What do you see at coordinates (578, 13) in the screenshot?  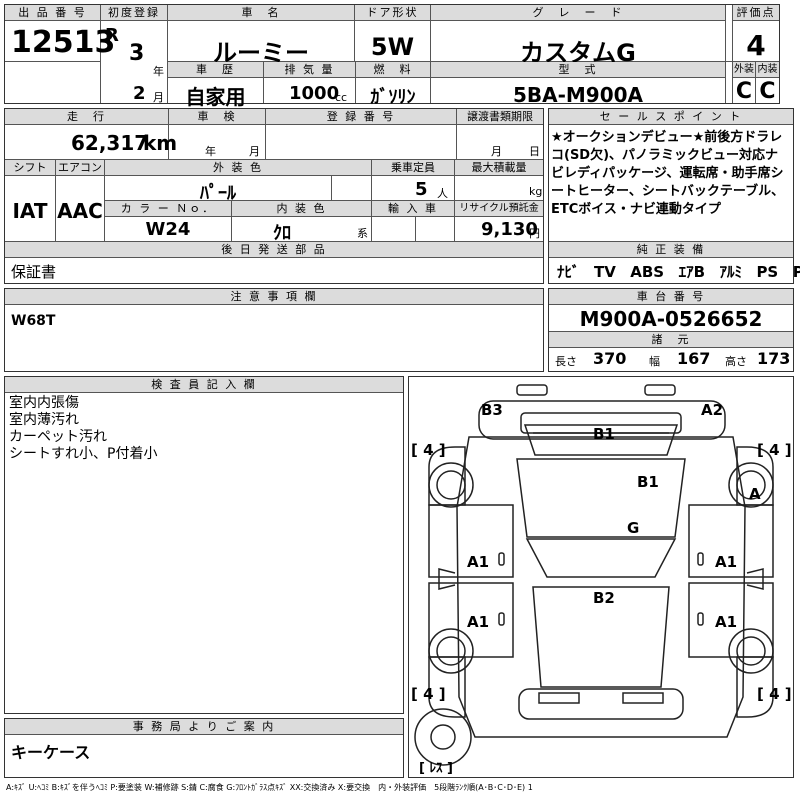 I see `grade-header: グ レ ー ド` at bounding box center [578, 13].